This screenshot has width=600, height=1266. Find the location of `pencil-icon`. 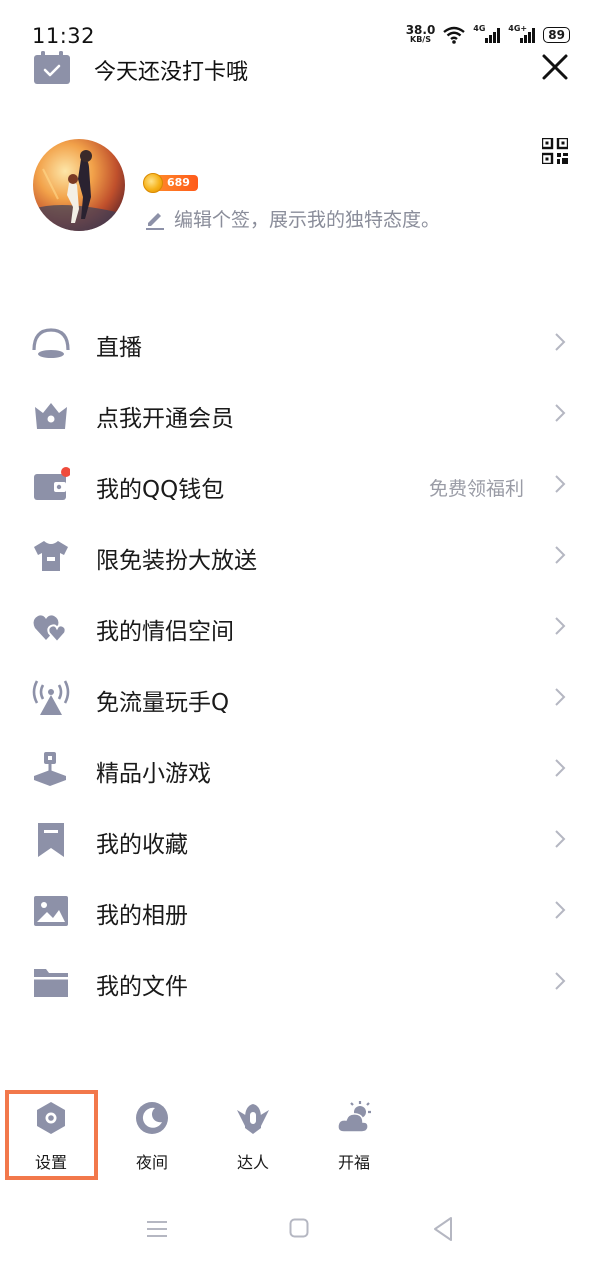

pencil-icon is located at coordinates (155, 221).